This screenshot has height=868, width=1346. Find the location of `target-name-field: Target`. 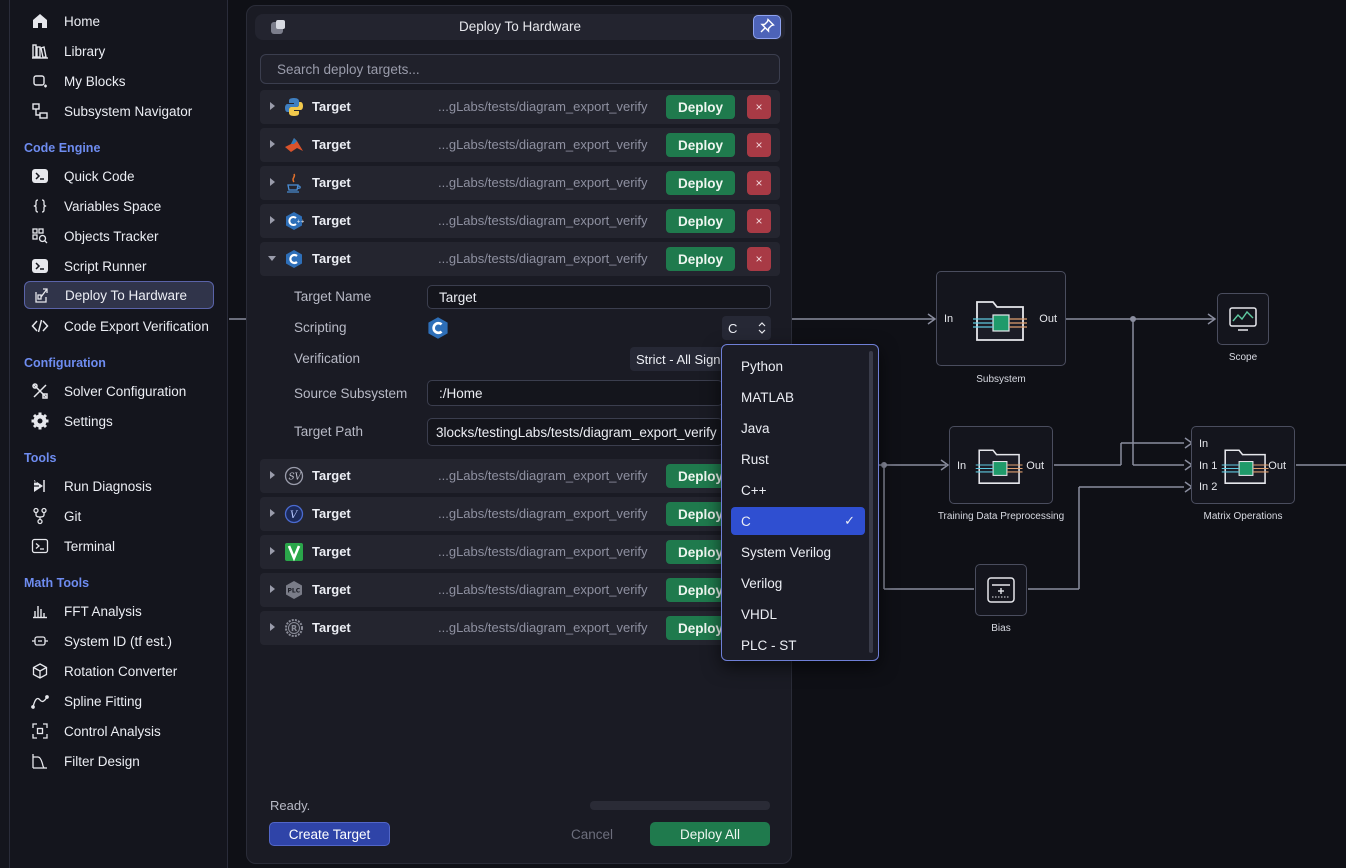

target-name-field: Target is located at coordinates (599, 297).